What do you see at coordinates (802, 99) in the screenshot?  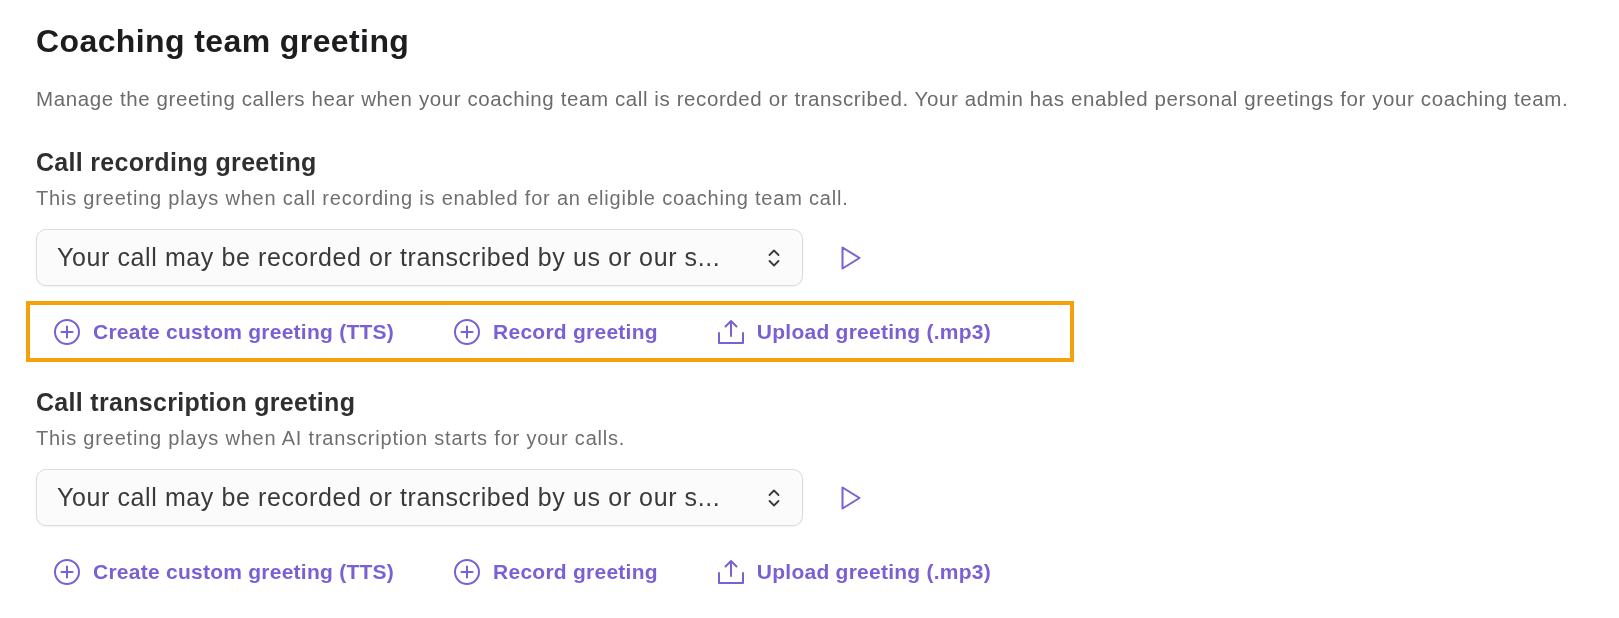 I see `page-description: Manage the greeting callers hear when your coaching team call is recorded or transcribed. Your admin has enabled personal greetings for your coaching team.` at bounding box center [802, 99].